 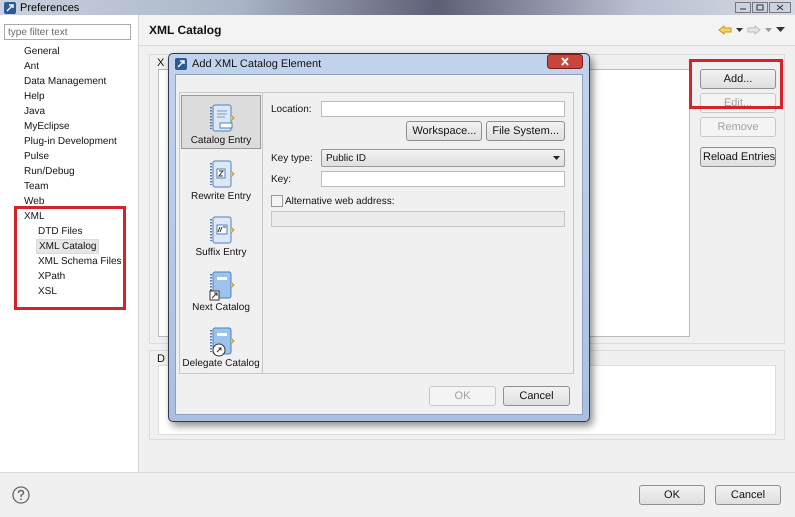 I want to click on window-title: Preferences, so click(x=50, y=8).